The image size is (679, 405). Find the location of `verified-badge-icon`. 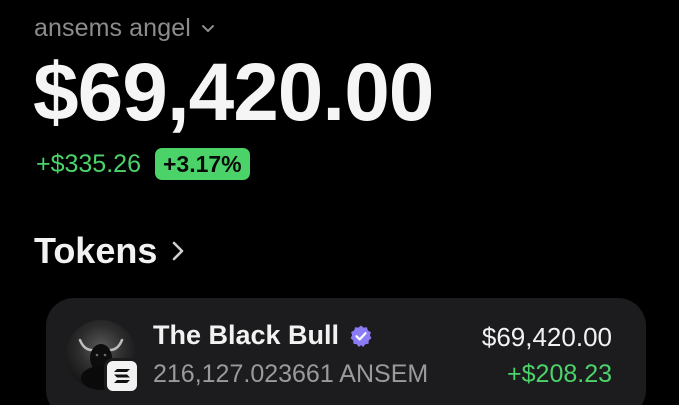

verified-badge-icon is located at coordinates (361, 336).